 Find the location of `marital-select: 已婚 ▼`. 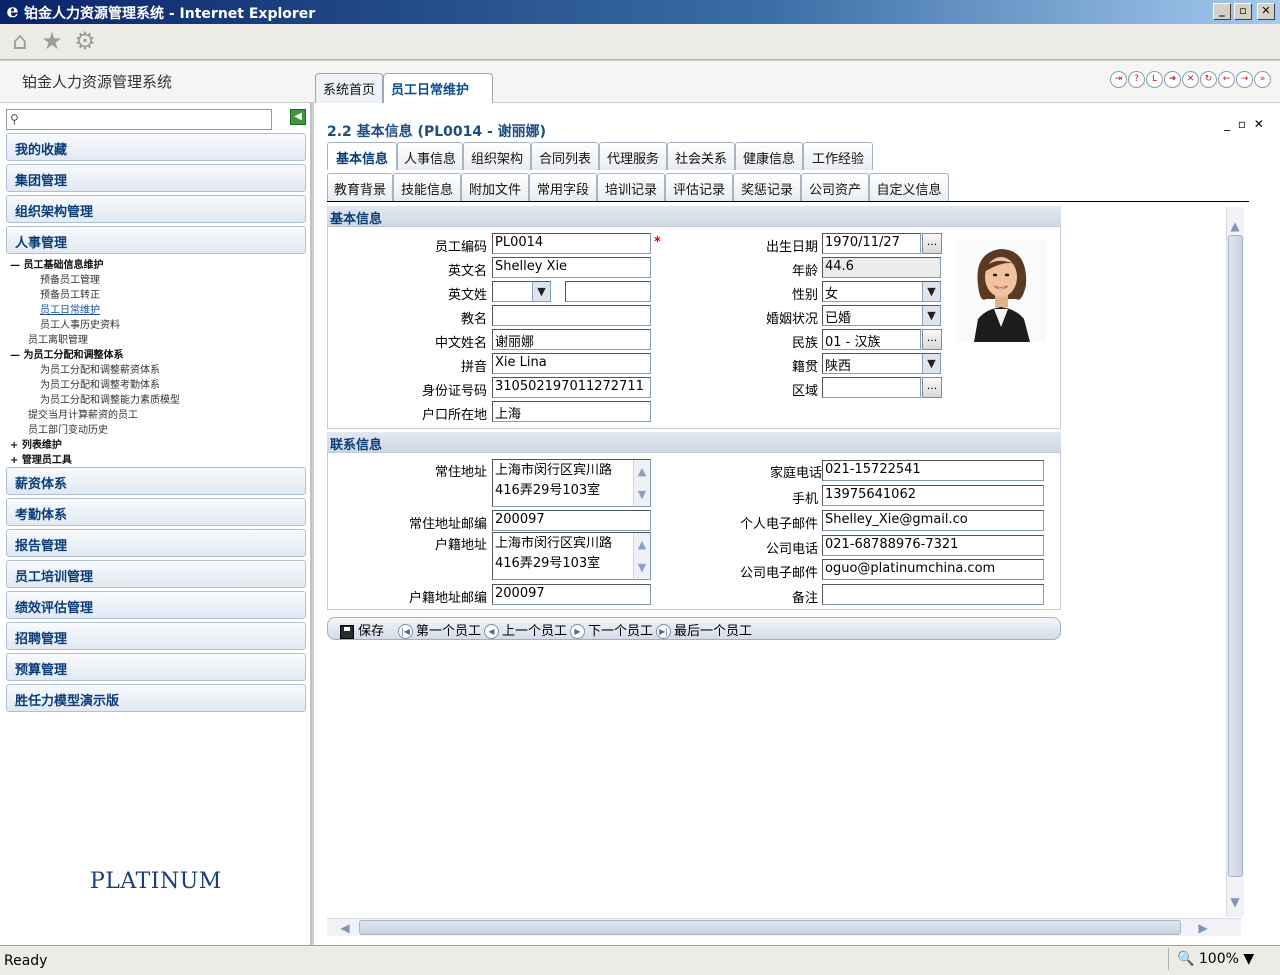

marital-select: 已婚 ▼ is located at coordinates (881, 315).